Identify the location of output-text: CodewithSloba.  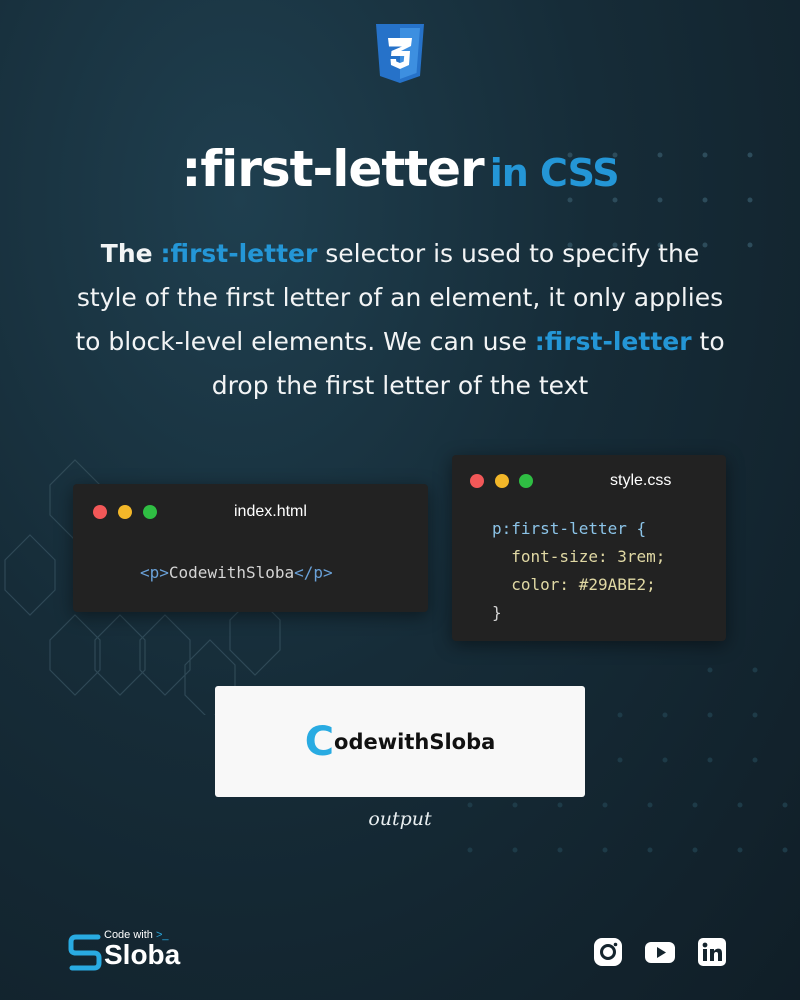
(400, 741).